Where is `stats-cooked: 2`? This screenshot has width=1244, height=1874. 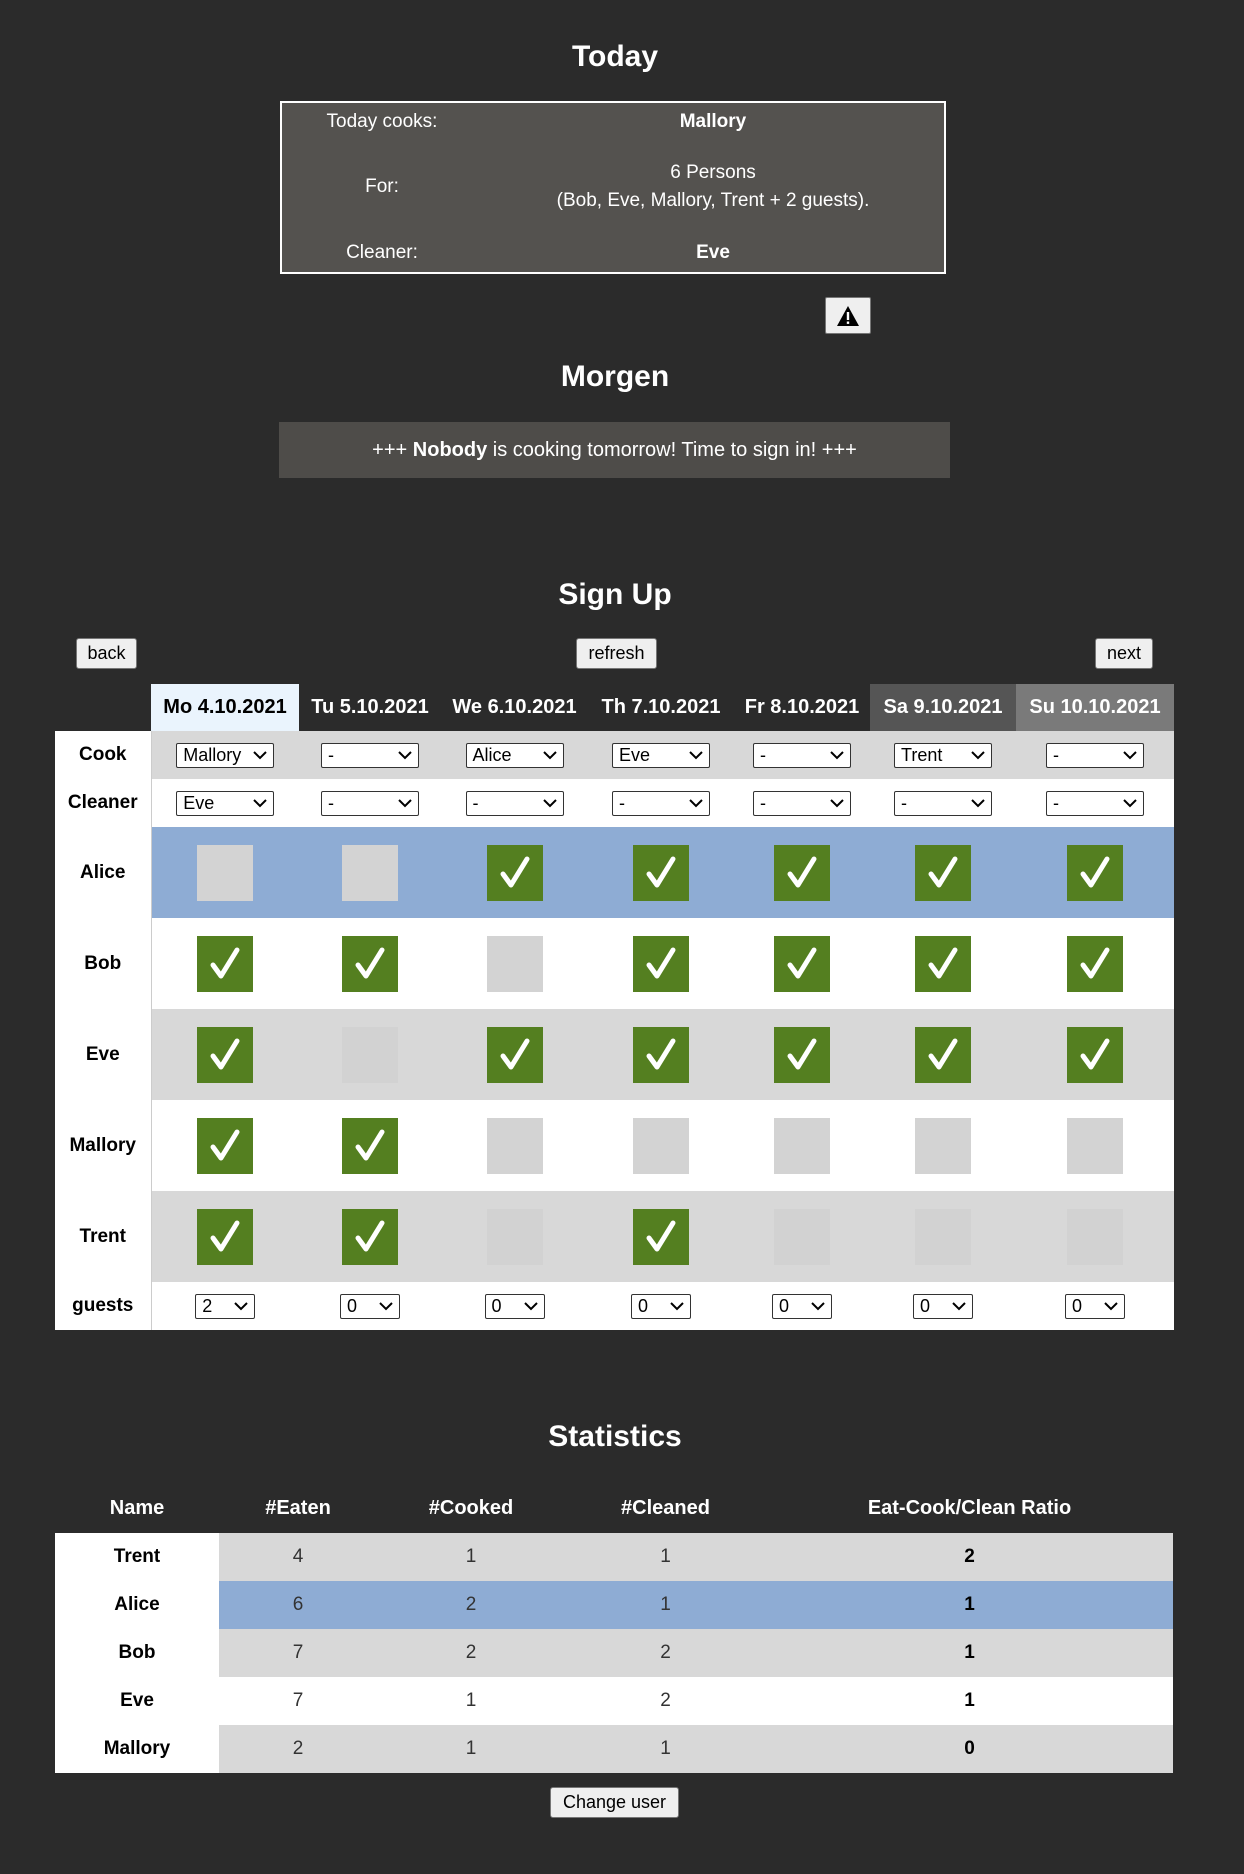 stats-cooked: 2 is located at coordinates (471, 1605).